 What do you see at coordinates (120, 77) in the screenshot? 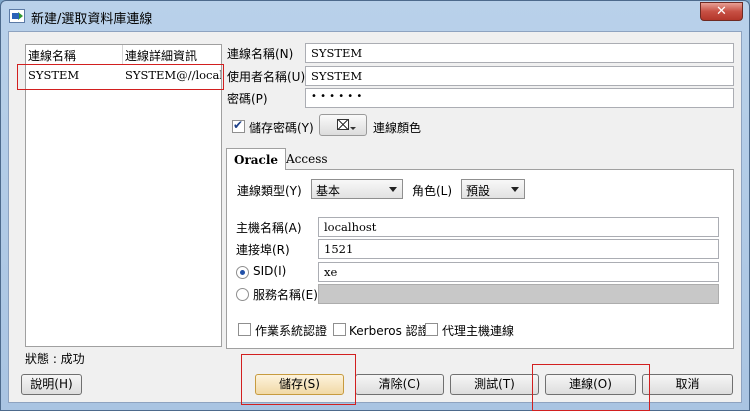
I see `highlight-box-list-item` at bounding box center [120, 77].